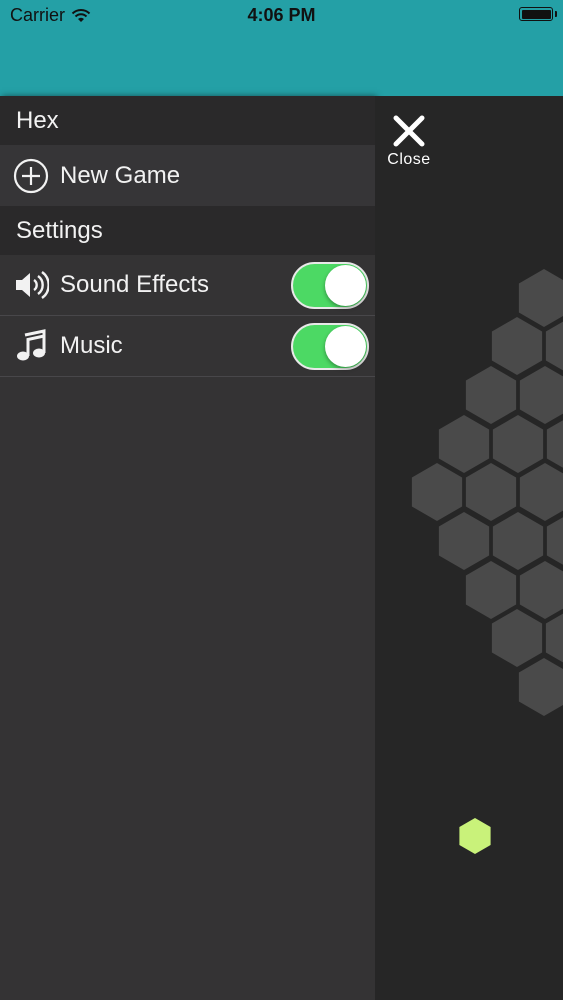  Describe the element at coordinates (31, 285) in the screenshot. I see `speaker-icon` at that location.